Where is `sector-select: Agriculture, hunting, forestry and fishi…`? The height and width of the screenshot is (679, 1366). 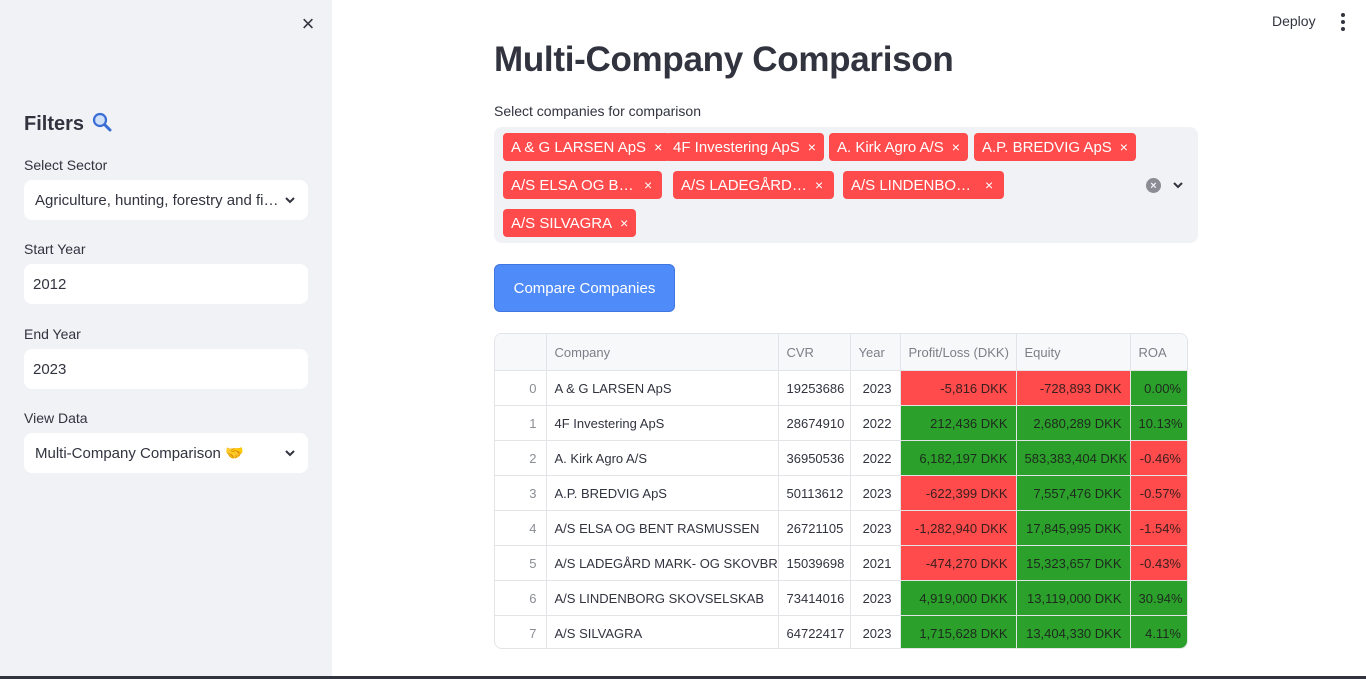
sector-select: Agriculture, hunting, forestry and fishi… is located at coordinates (166, 200).